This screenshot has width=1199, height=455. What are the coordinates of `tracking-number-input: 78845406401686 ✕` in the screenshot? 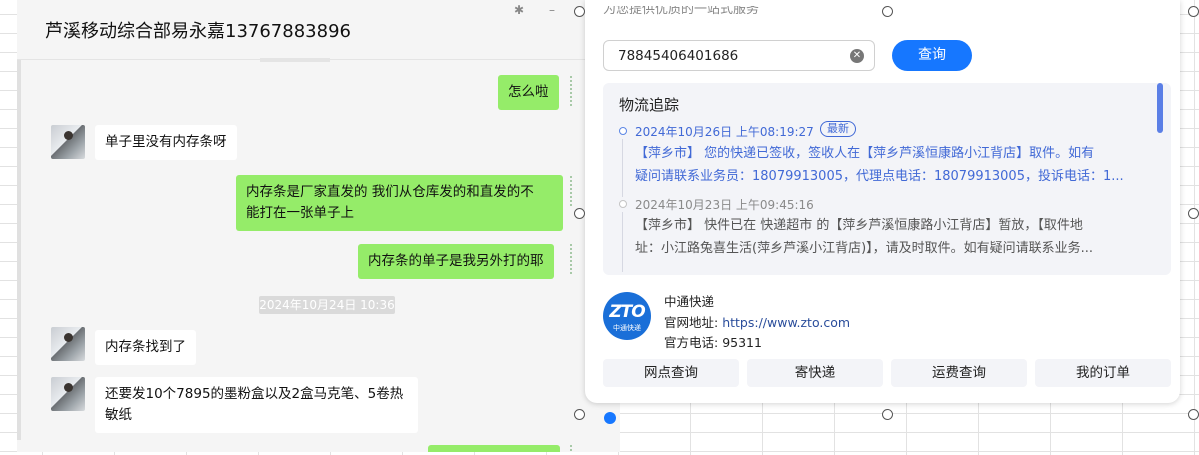 It's located at (739, 55).